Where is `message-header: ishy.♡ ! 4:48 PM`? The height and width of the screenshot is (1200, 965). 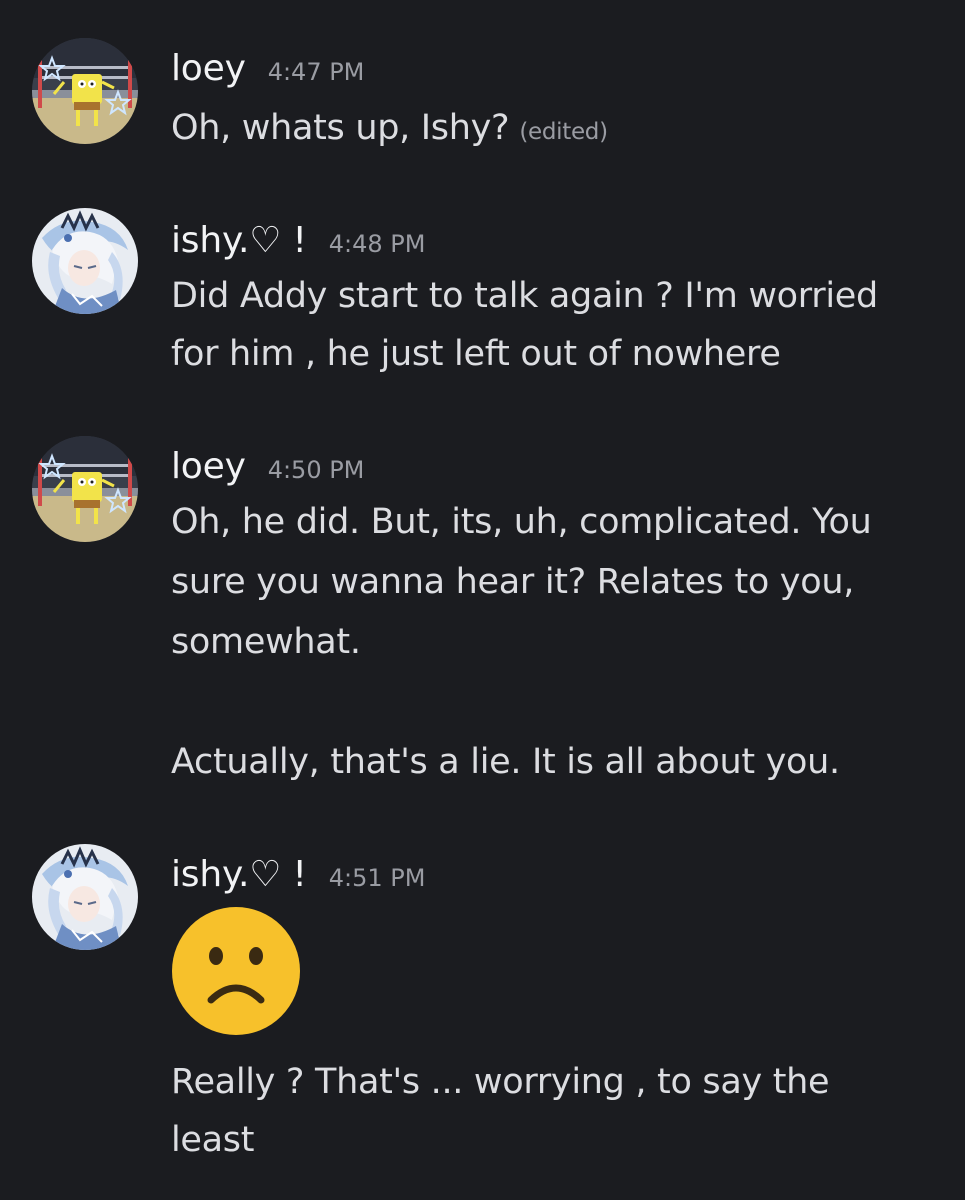 message-header: ishy.♡ ! 4:48 PM is located at coordinates (298, 240).